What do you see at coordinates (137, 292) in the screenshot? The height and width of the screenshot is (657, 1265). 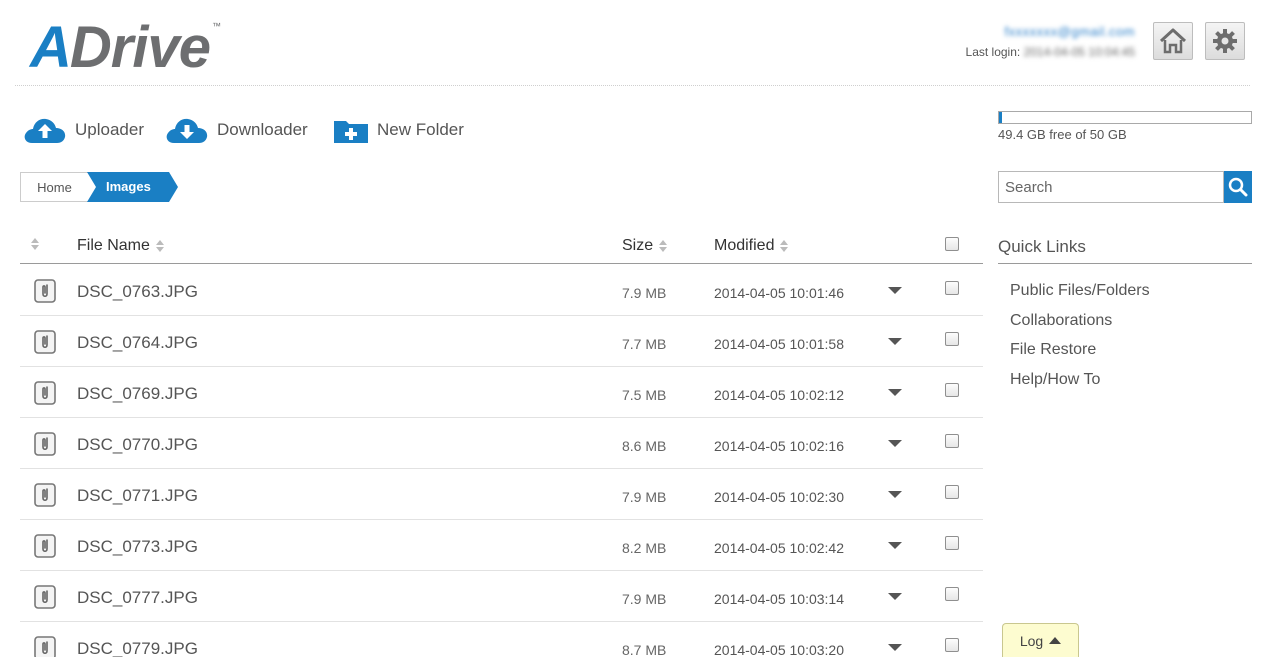 I see `file-name: DSC_0763.JPG` at bounding box center [137, 292].